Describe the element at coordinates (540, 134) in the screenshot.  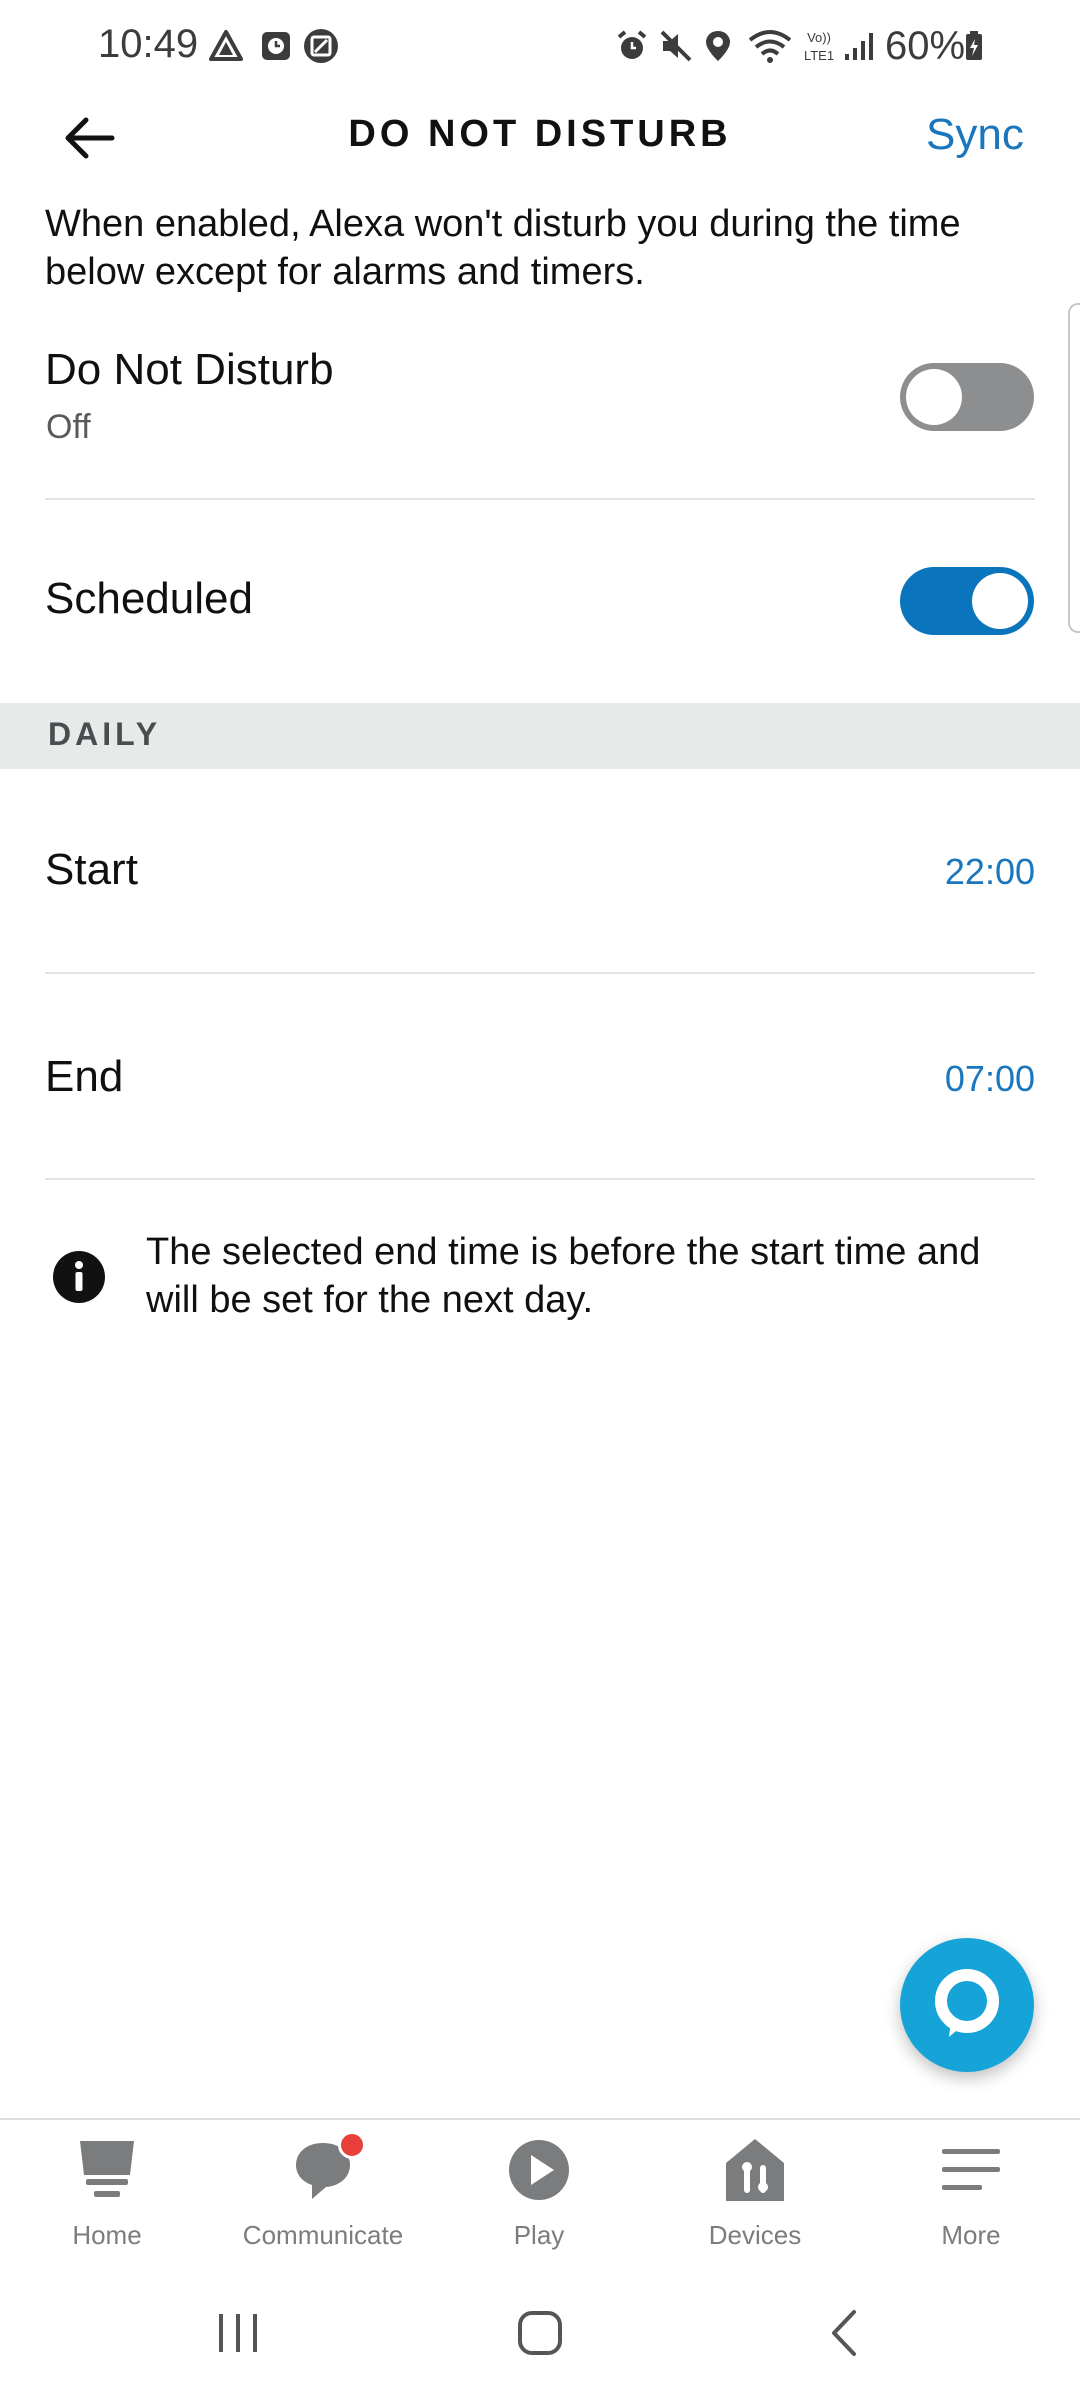
I see `page-title: DO NOT DISTURB` at that location.